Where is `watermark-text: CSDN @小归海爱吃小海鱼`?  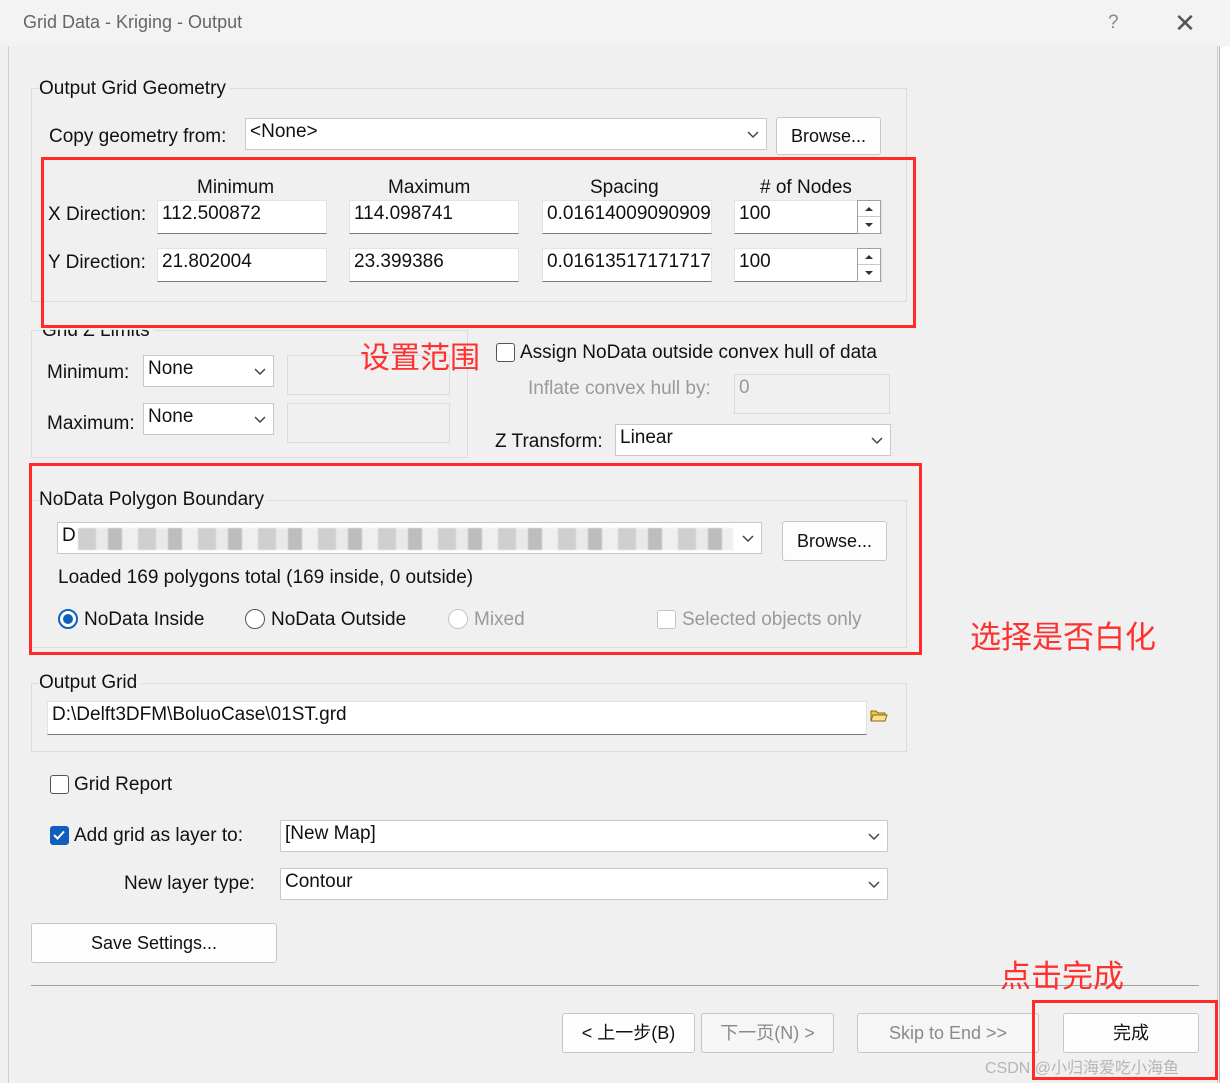
watermark-text: CSDN @小归海爱吃小海鱼 is located at coordinates (1082, 1068).